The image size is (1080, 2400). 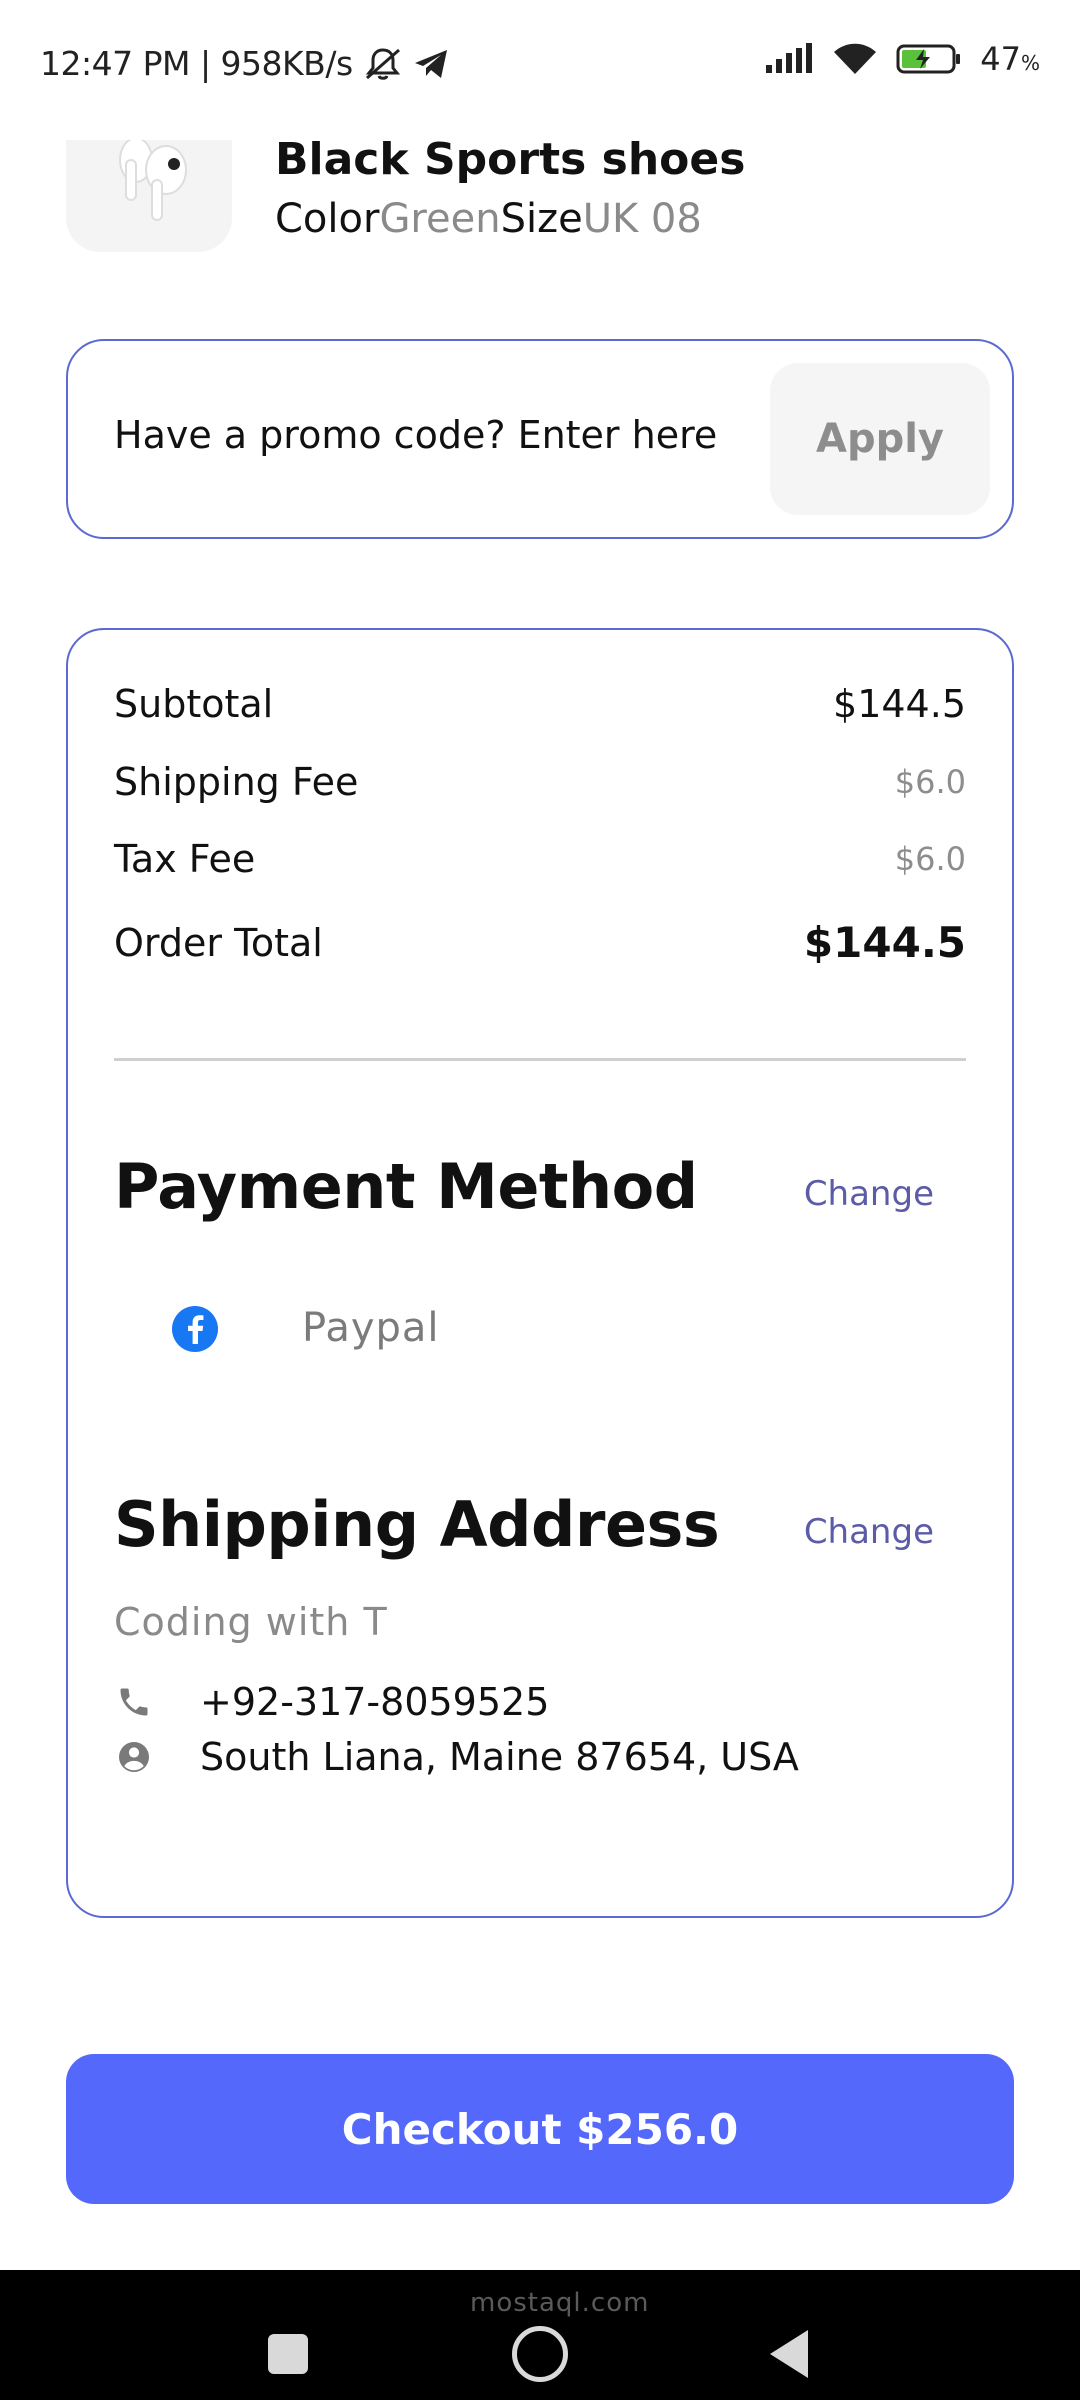 I want to click on status-bar: 12:47 PM | 958KB/s 47%, so click(x=540, y=65).